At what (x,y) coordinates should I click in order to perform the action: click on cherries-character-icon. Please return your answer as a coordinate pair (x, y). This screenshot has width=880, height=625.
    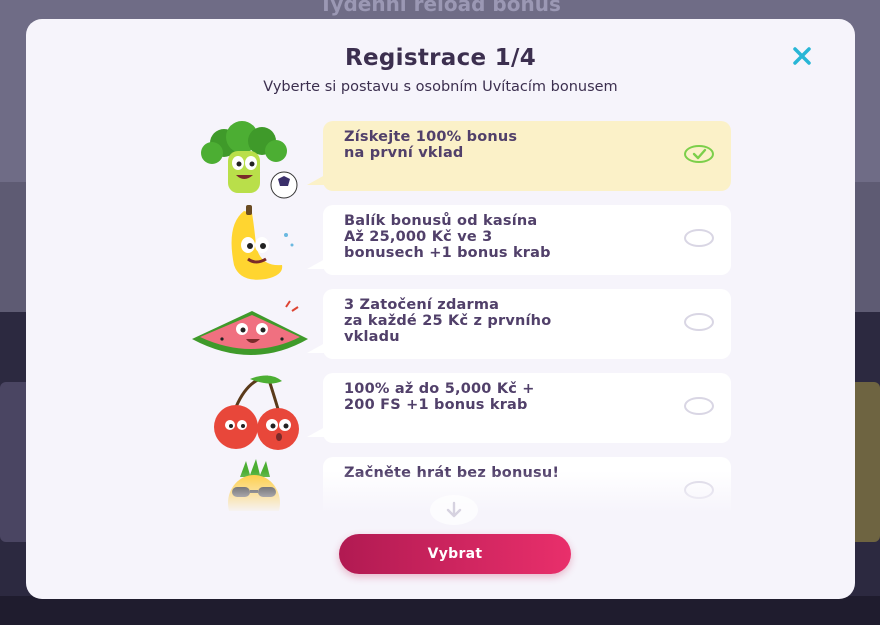
    Looking at the image, I should click on (256, 412).